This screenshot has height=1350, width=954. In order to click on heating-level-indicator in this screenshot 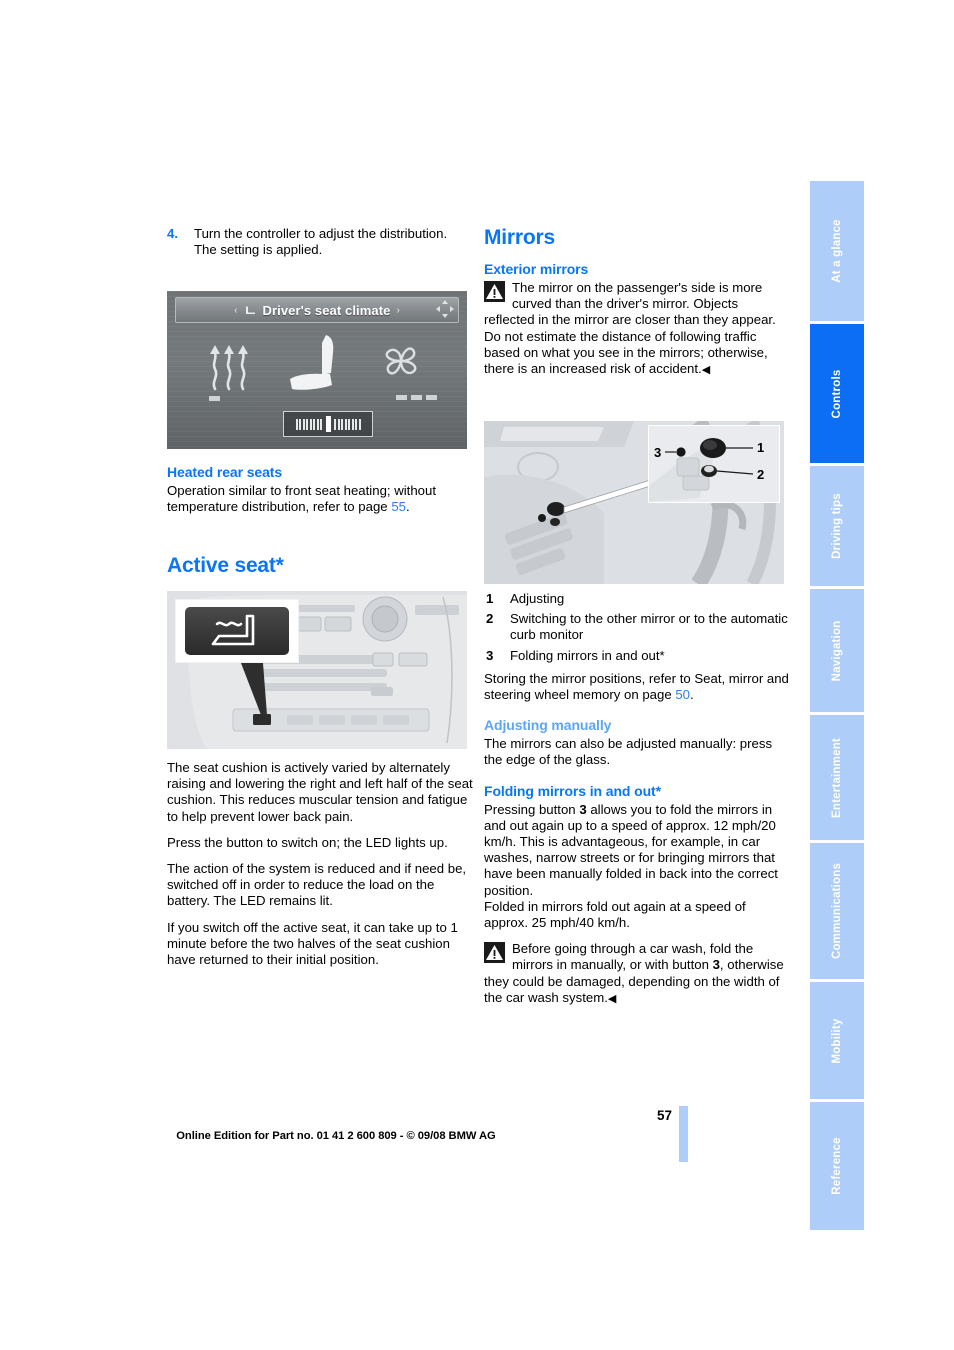, I will do `click(214, 398)`.